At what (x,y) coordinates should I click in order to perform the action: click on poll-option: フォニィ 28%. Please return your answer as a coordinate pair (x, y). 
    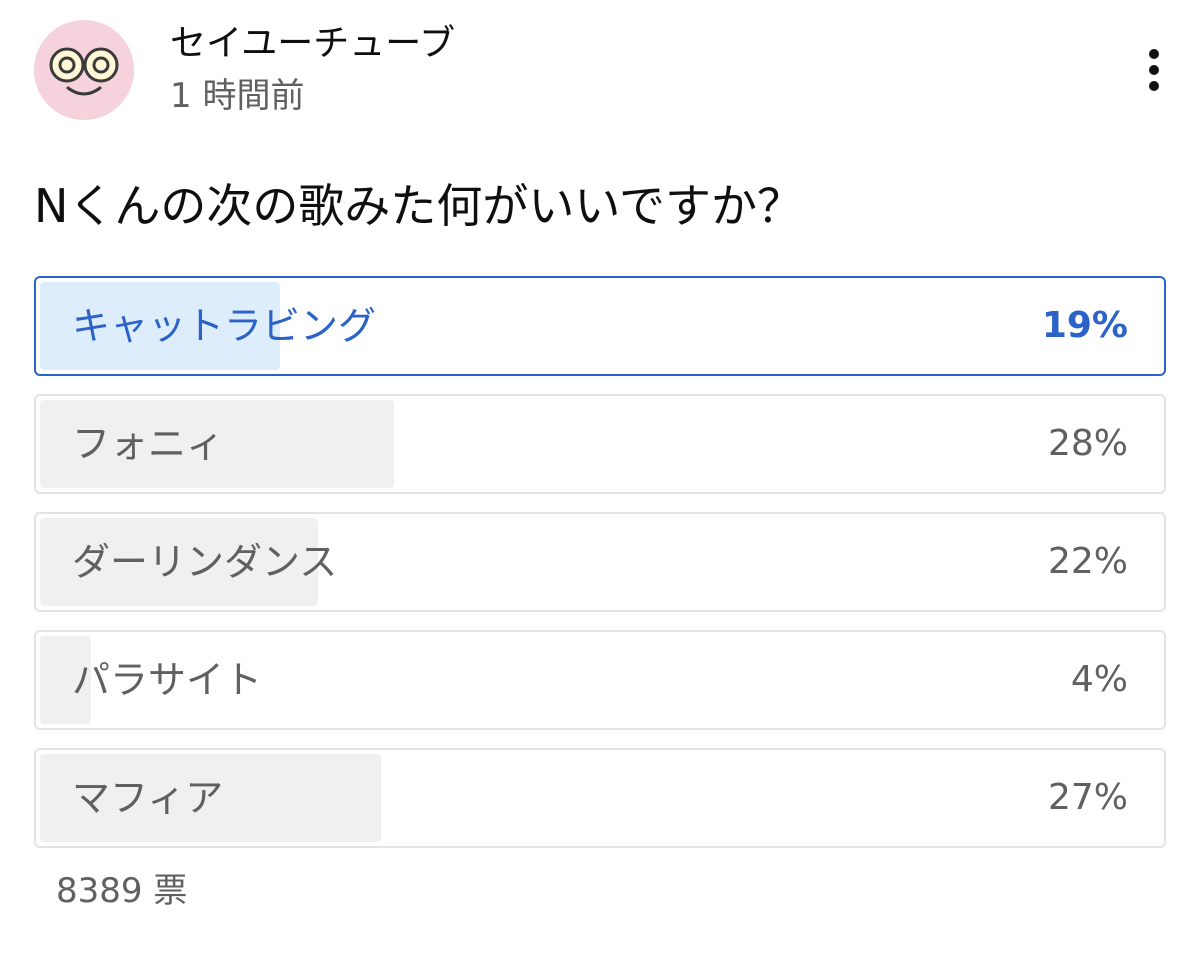
    Looking at the image, I should click on (600, 444).